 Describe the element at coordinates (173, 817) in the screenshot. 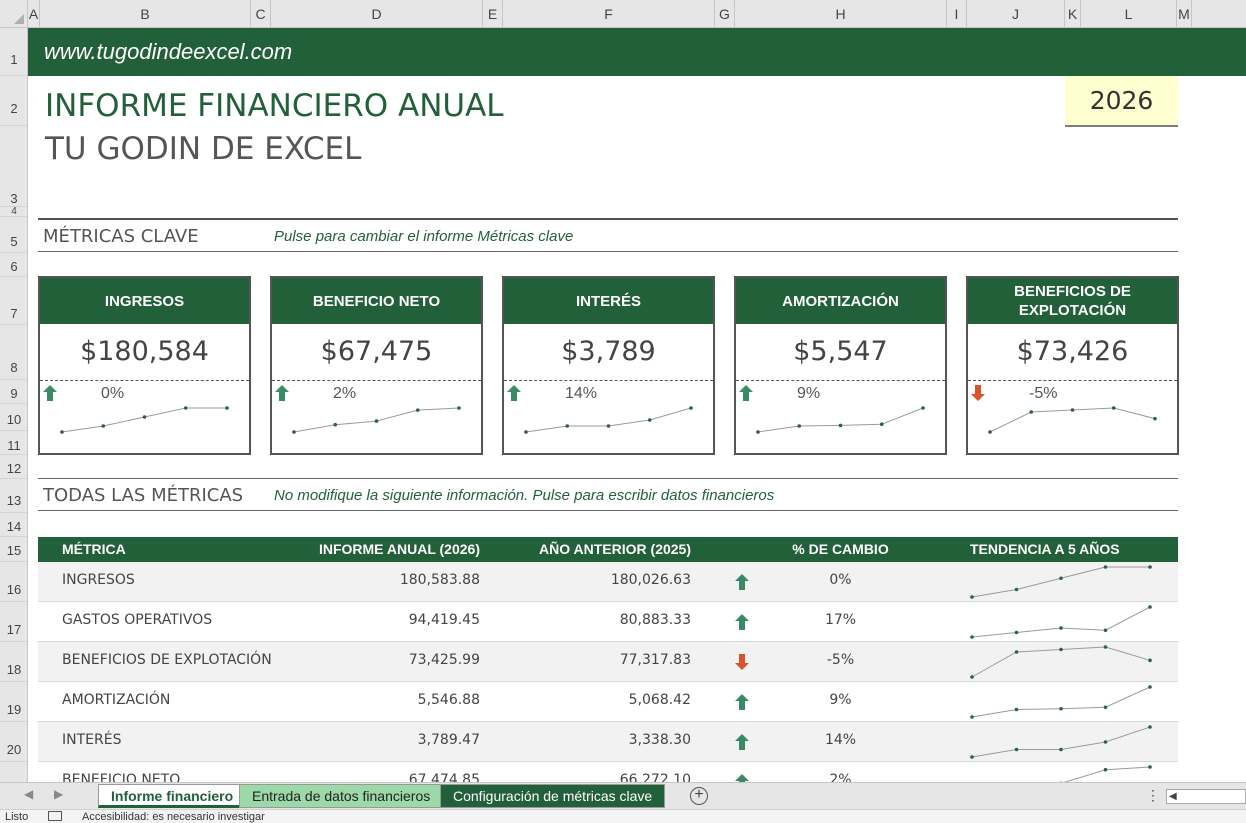

I see `accessibility-status: Accesibilidad: es necesario investigar` at that location.